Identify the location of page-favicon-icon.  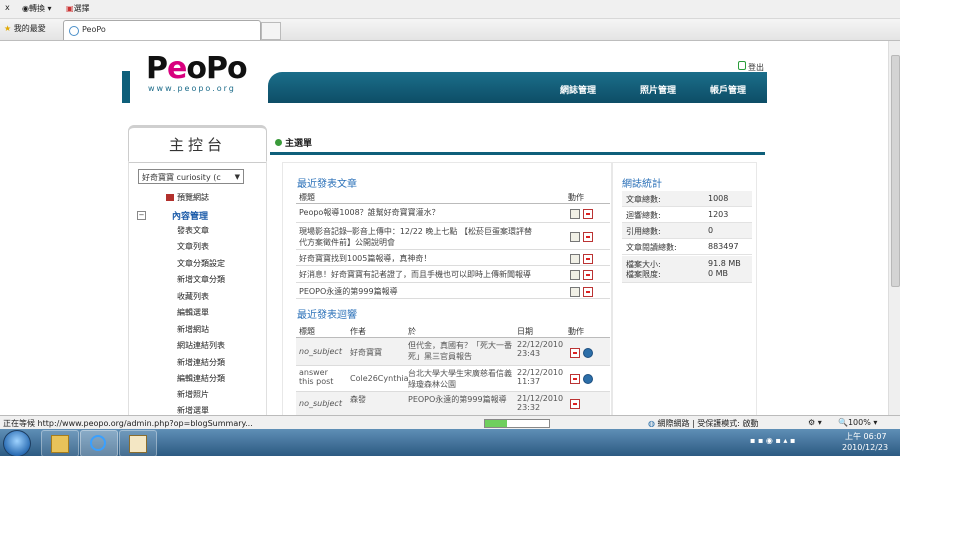
(74, 31).